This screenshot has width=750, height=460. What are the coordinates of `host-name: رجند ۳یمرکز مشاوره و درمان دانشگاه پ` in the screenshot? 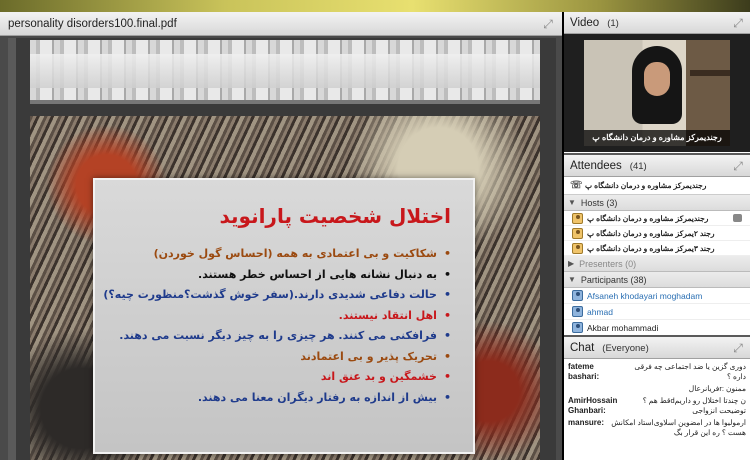 It's located at (651, 248).